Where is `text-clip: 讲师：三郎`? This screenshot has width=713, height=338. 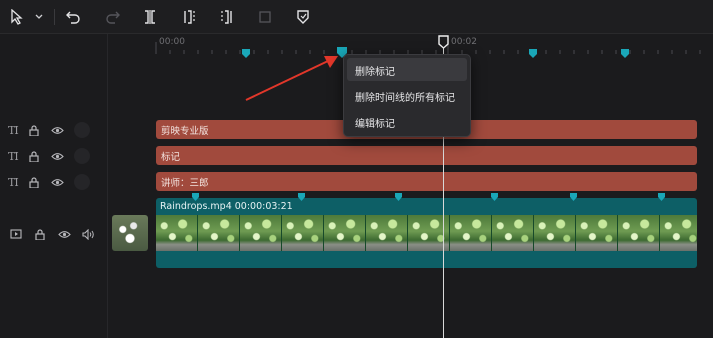 text-clip: 讲师：三郎 is located at coordinates (426, 181).